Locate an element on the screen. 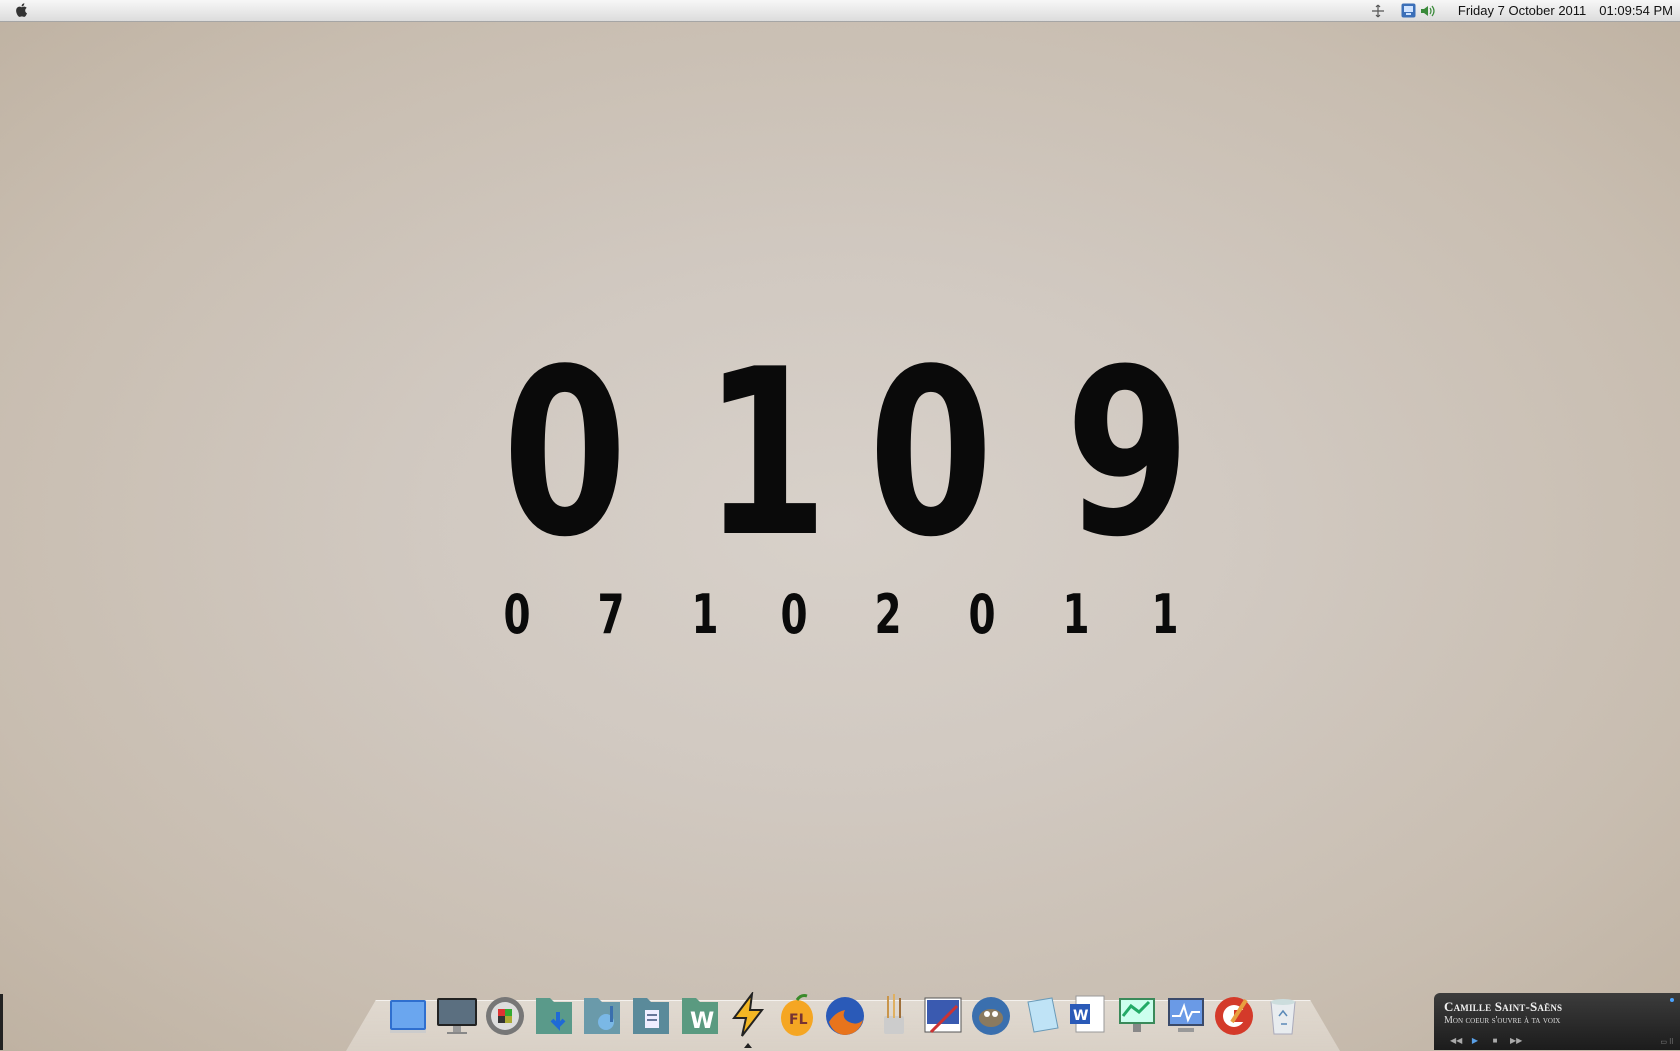  firefox-icon is located at coordinates (845, 1015).